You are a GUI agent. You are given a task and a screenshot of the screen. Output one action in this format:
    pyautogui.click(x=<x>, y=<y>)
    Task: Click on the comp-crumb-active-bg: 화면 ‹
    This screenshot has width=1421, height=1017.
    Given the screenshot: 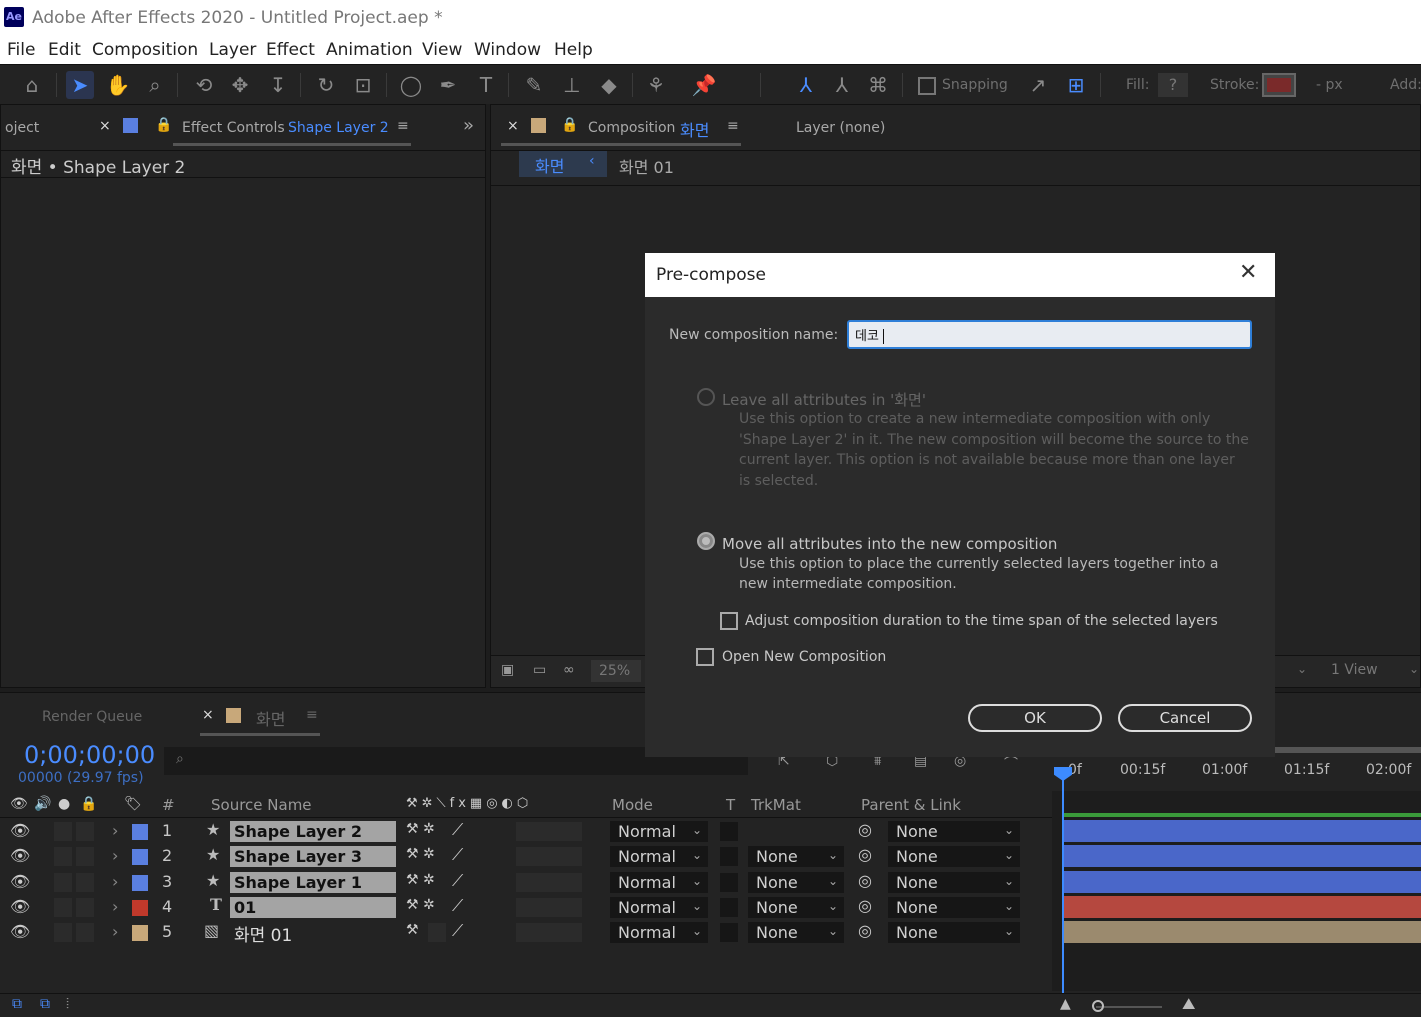 What is the action you would take?
    pyautogui.click(x=563, y=164)
    